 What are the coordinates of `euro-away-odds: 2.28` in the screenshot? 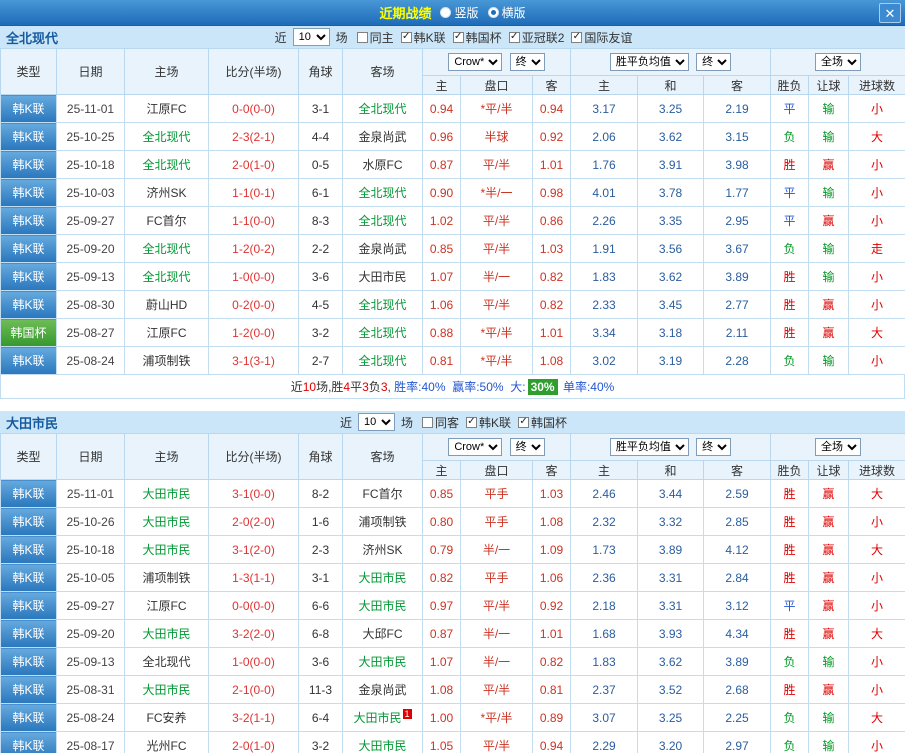 It's located at (737, 360).